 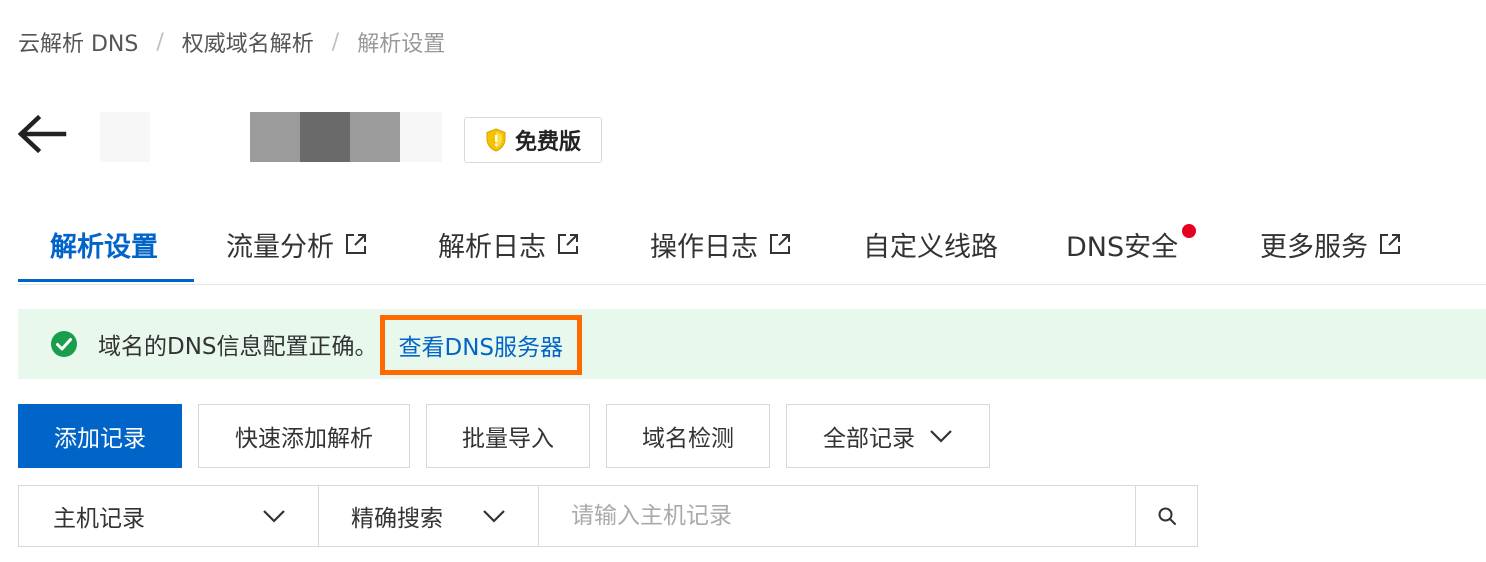 I want to click on shield-icon, so click(x=496, y=140).